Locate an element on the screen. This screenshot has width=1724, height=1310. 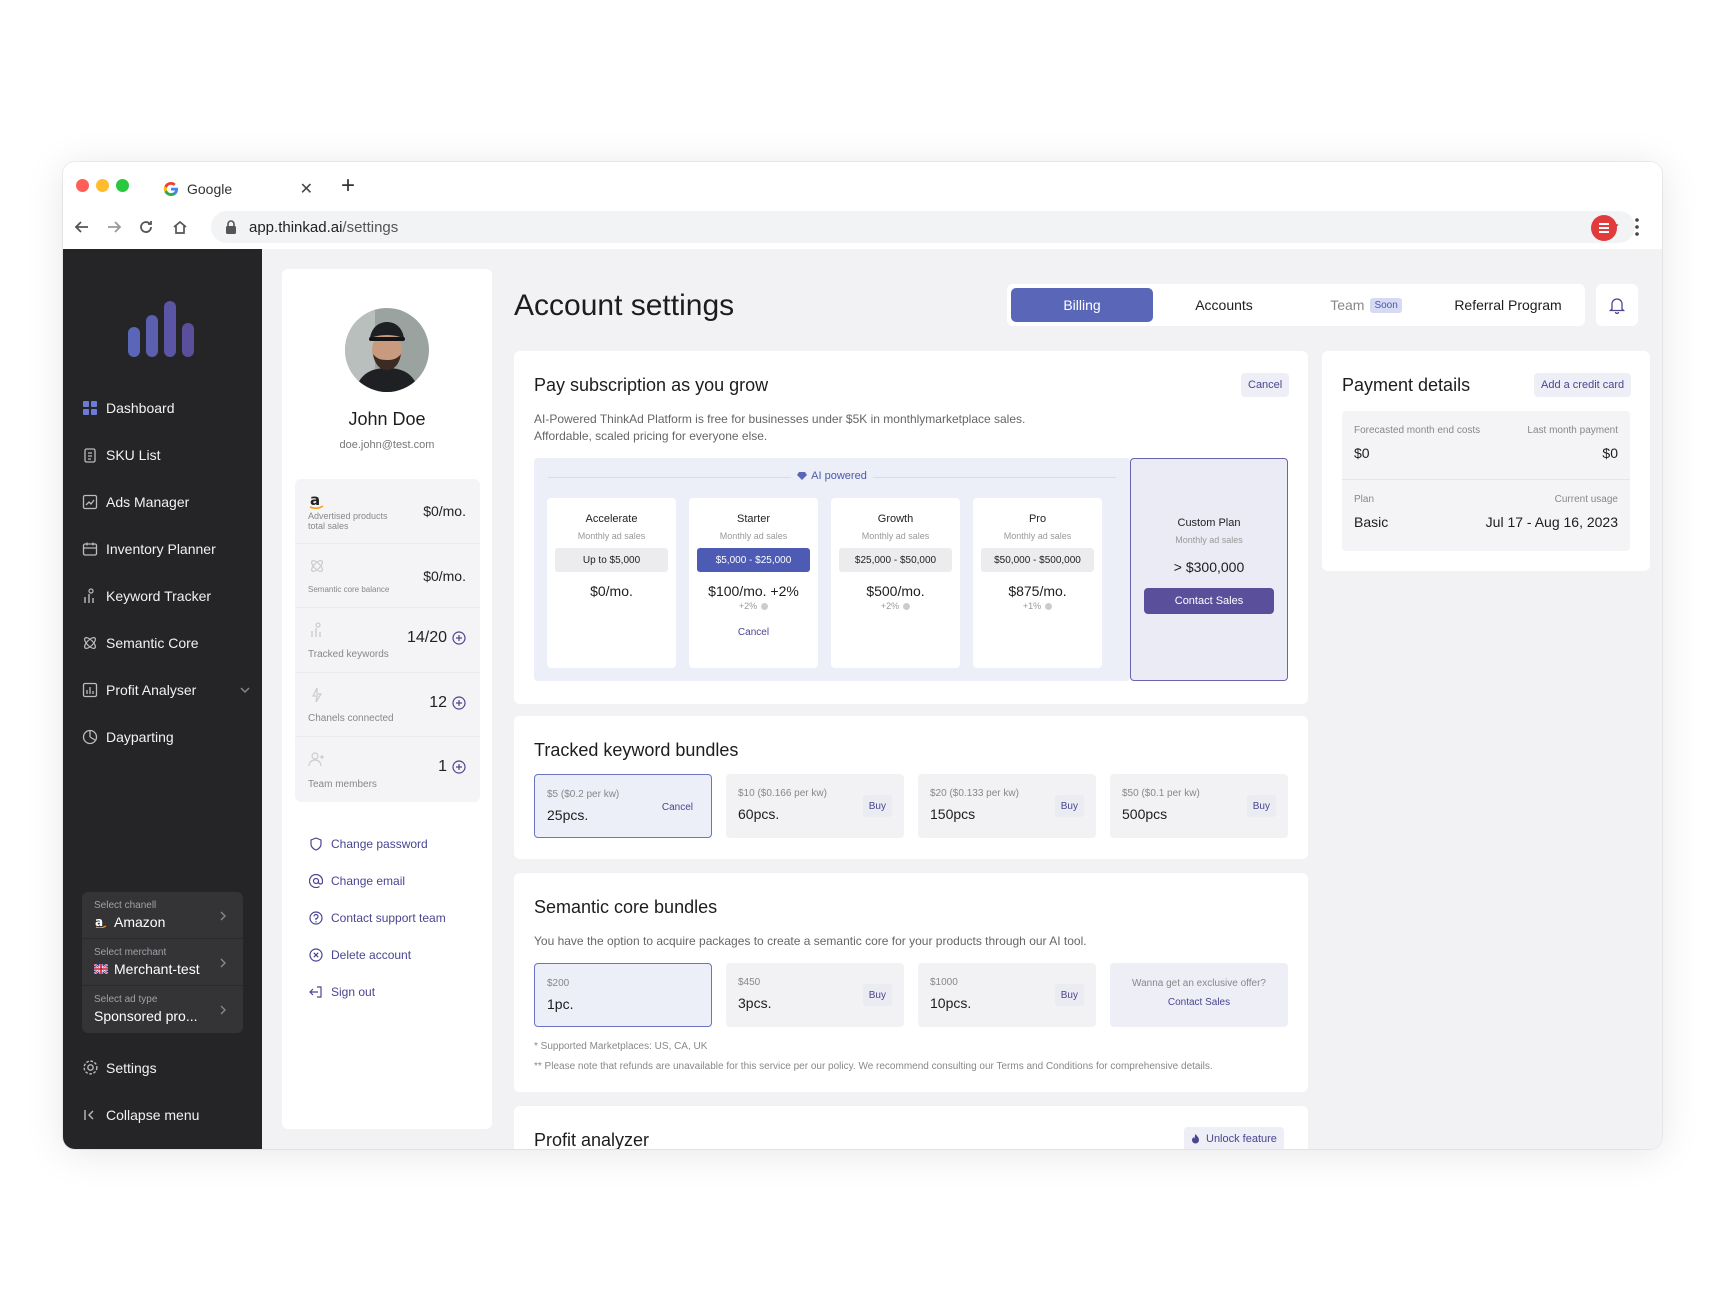
bar-chart-icon is located at coordinates (90, 690).